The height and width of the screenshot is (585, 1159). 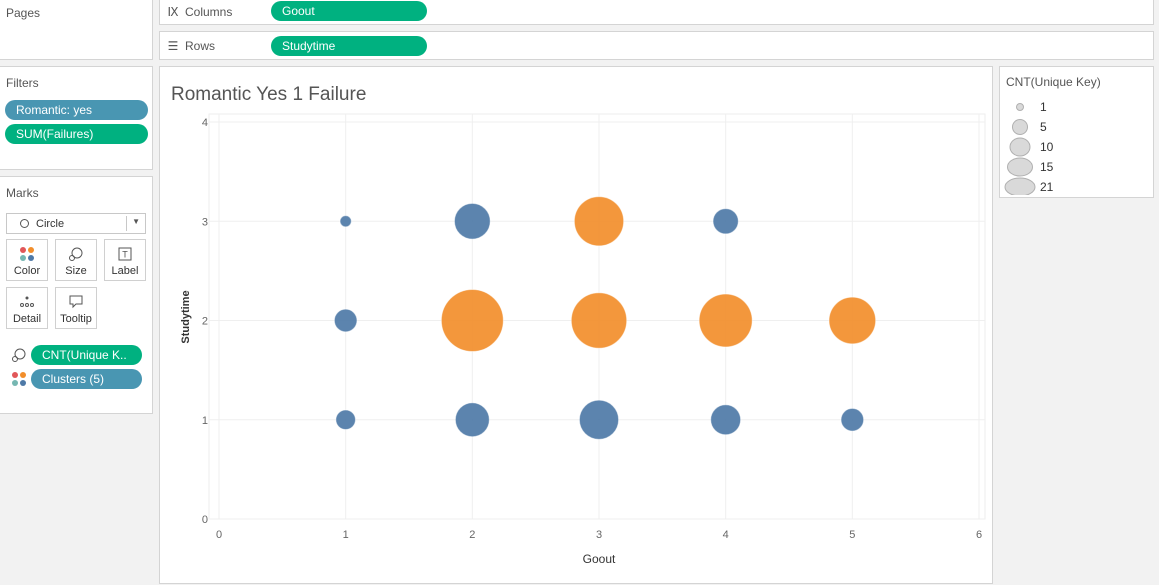 What do you see at coordinates (22, 83) in the screenshot?
I see `filters-title: Filters` at bounding box center [22, 83].